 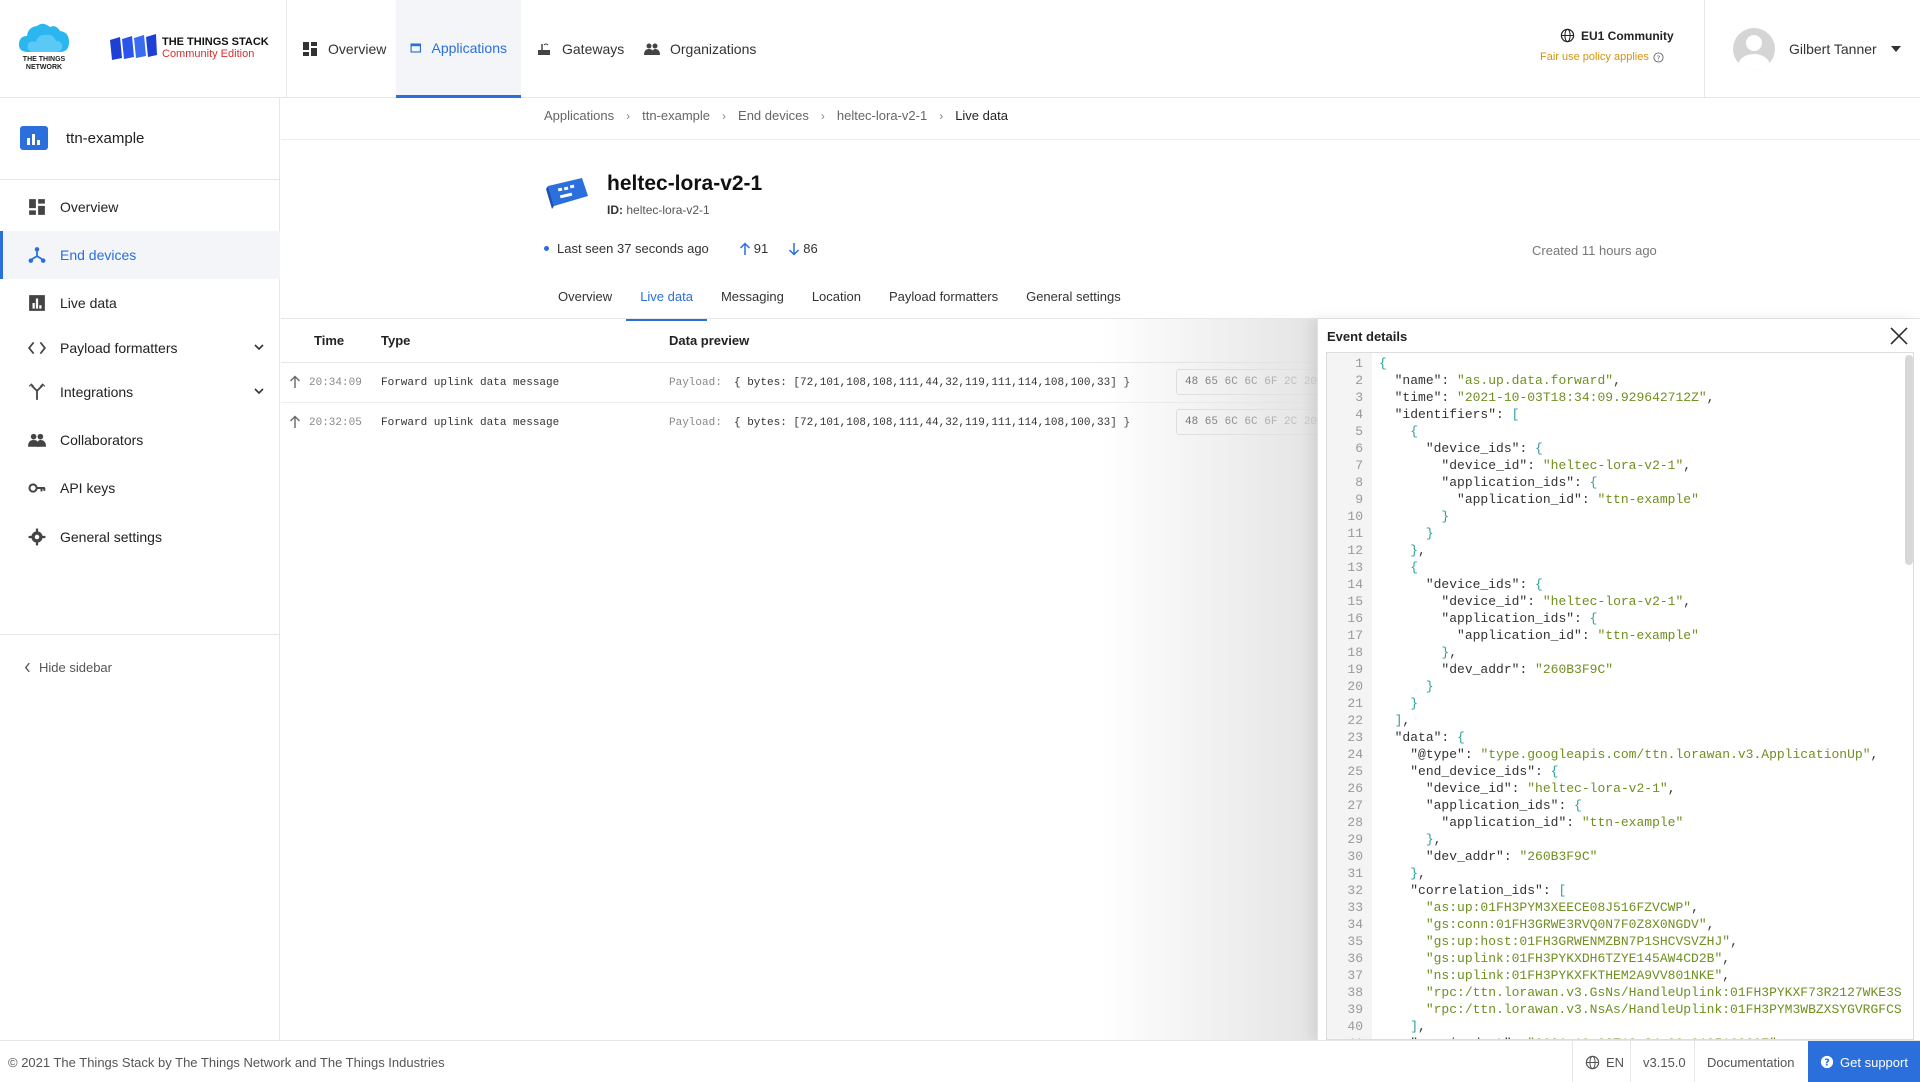 I want to click on code-text: "name": "as.up.data.forward",, so click(x=1507, y=380).